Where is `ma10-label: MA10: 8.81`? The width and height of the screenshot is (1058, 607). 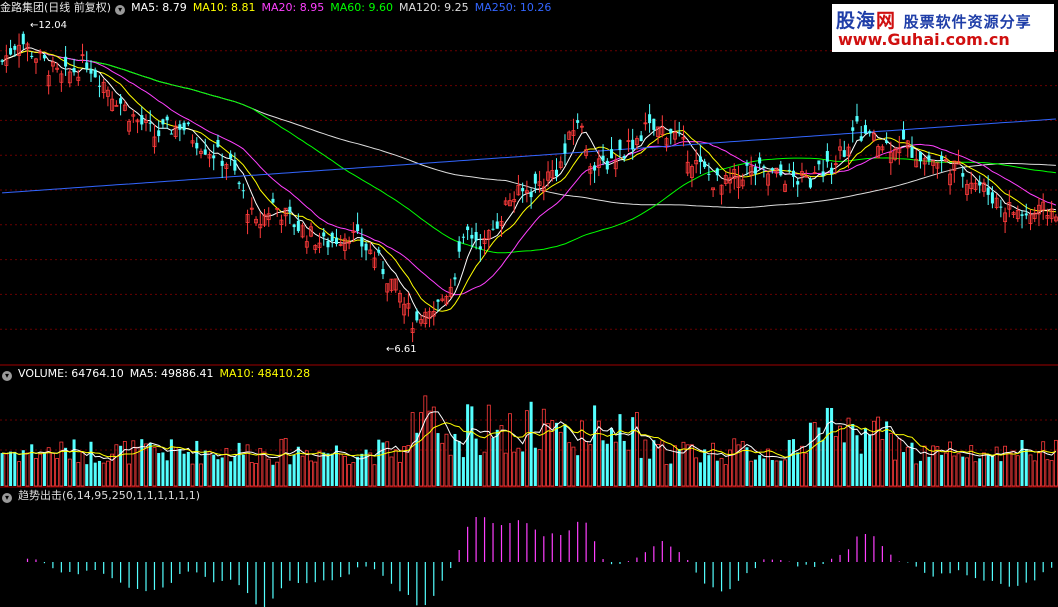
ma10-label: MA10: 8.81 is located at coordinates (224, 7).